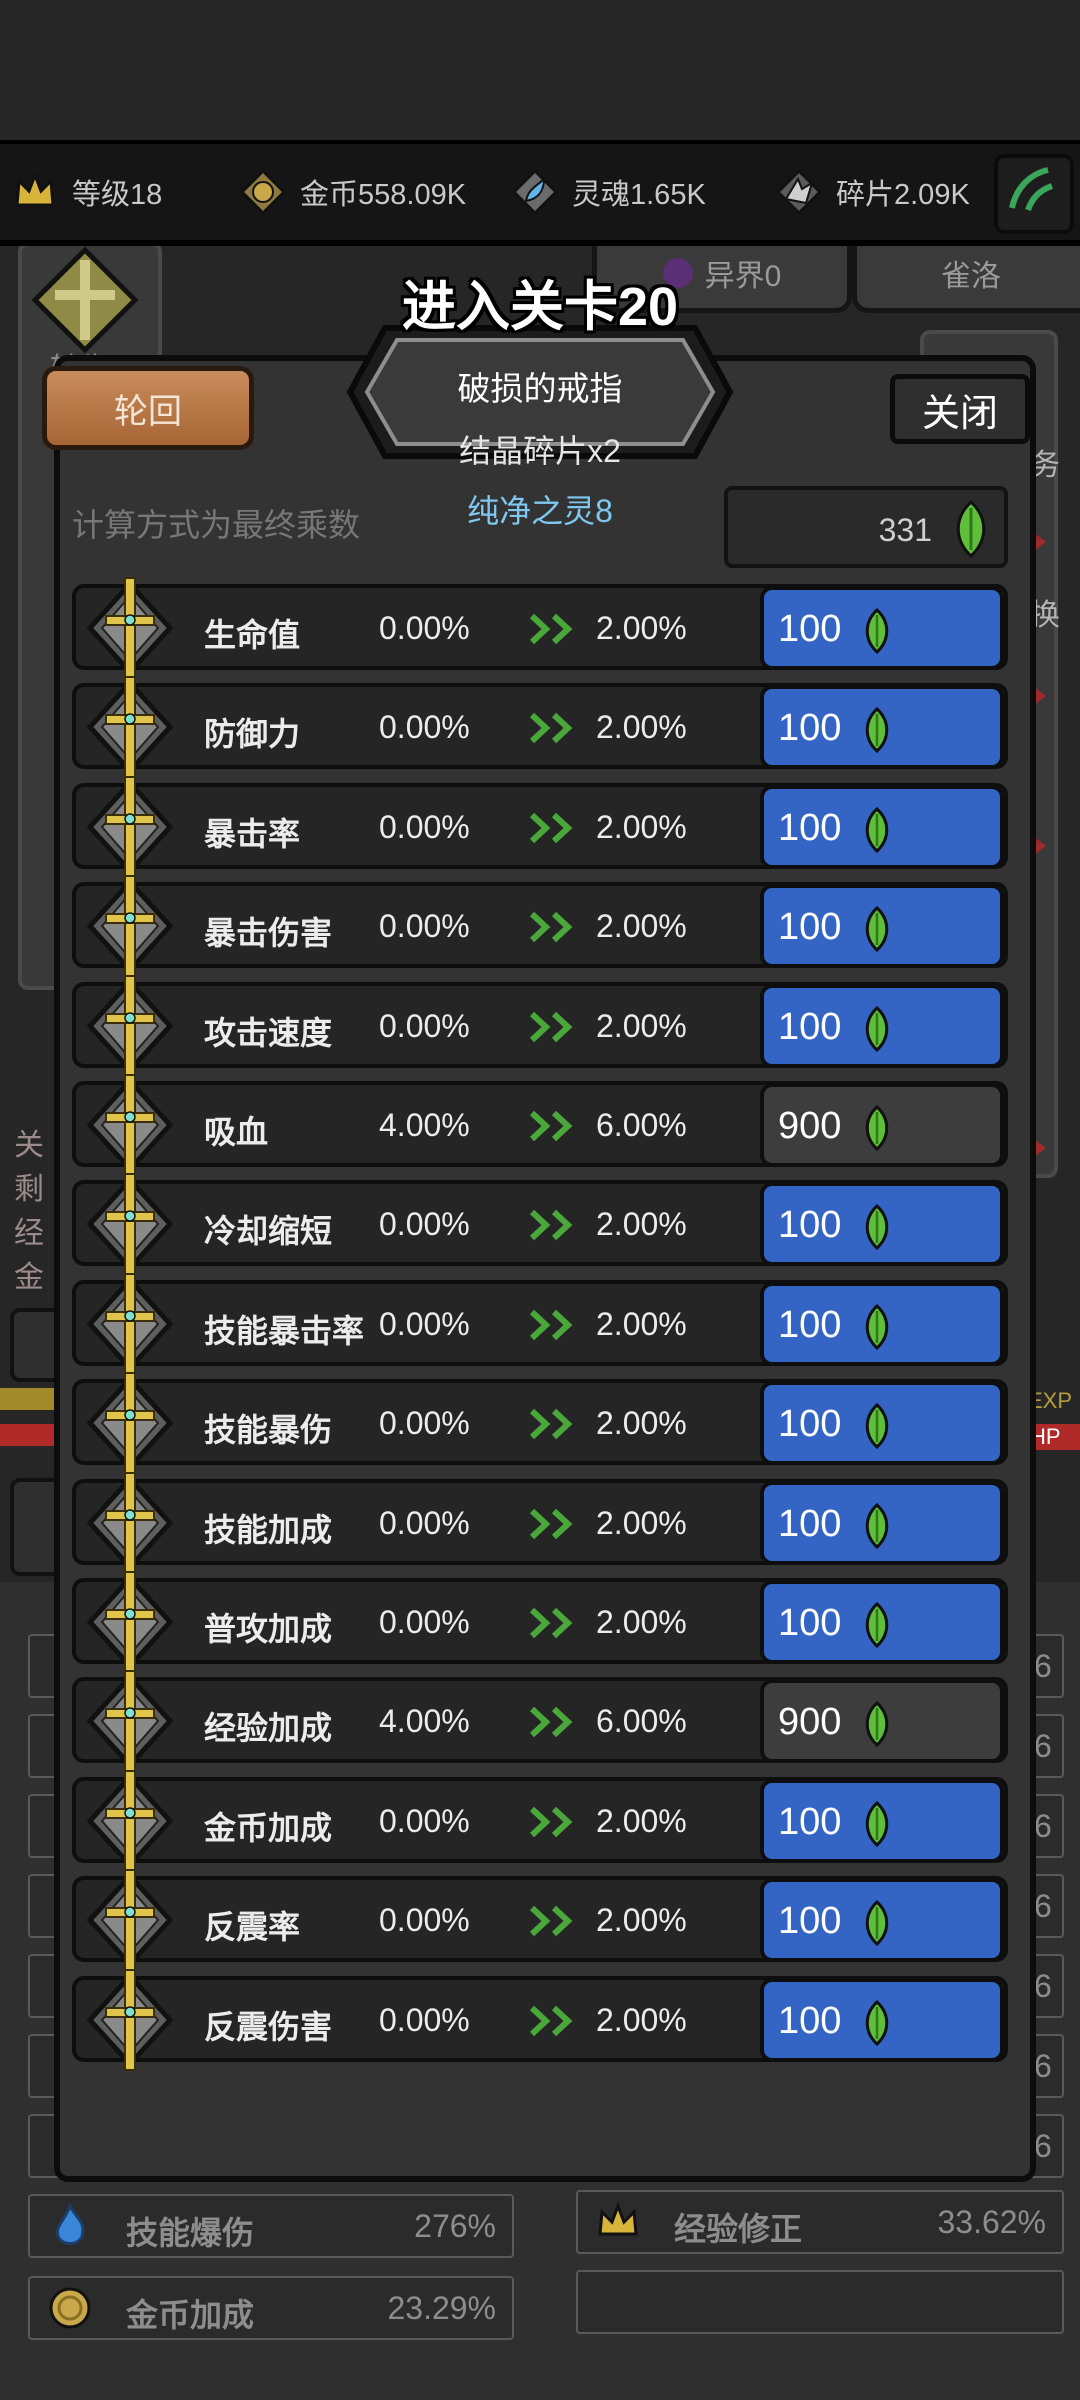 The image size is (1080, 2400). Describe the element at coordinates (540, 1721) in the screenshot. I see `upgrade-row: 经验加成 4.00% 6.00% 900` at that location.